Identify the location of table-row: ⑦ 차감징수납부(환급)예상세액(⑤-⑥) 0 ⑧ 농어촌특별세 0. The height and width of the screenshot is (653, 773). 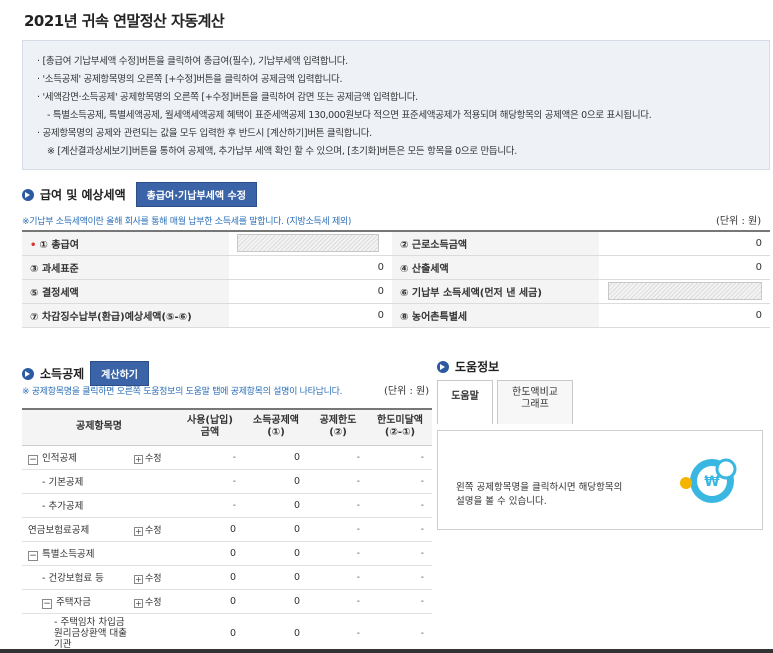
(396, 315).